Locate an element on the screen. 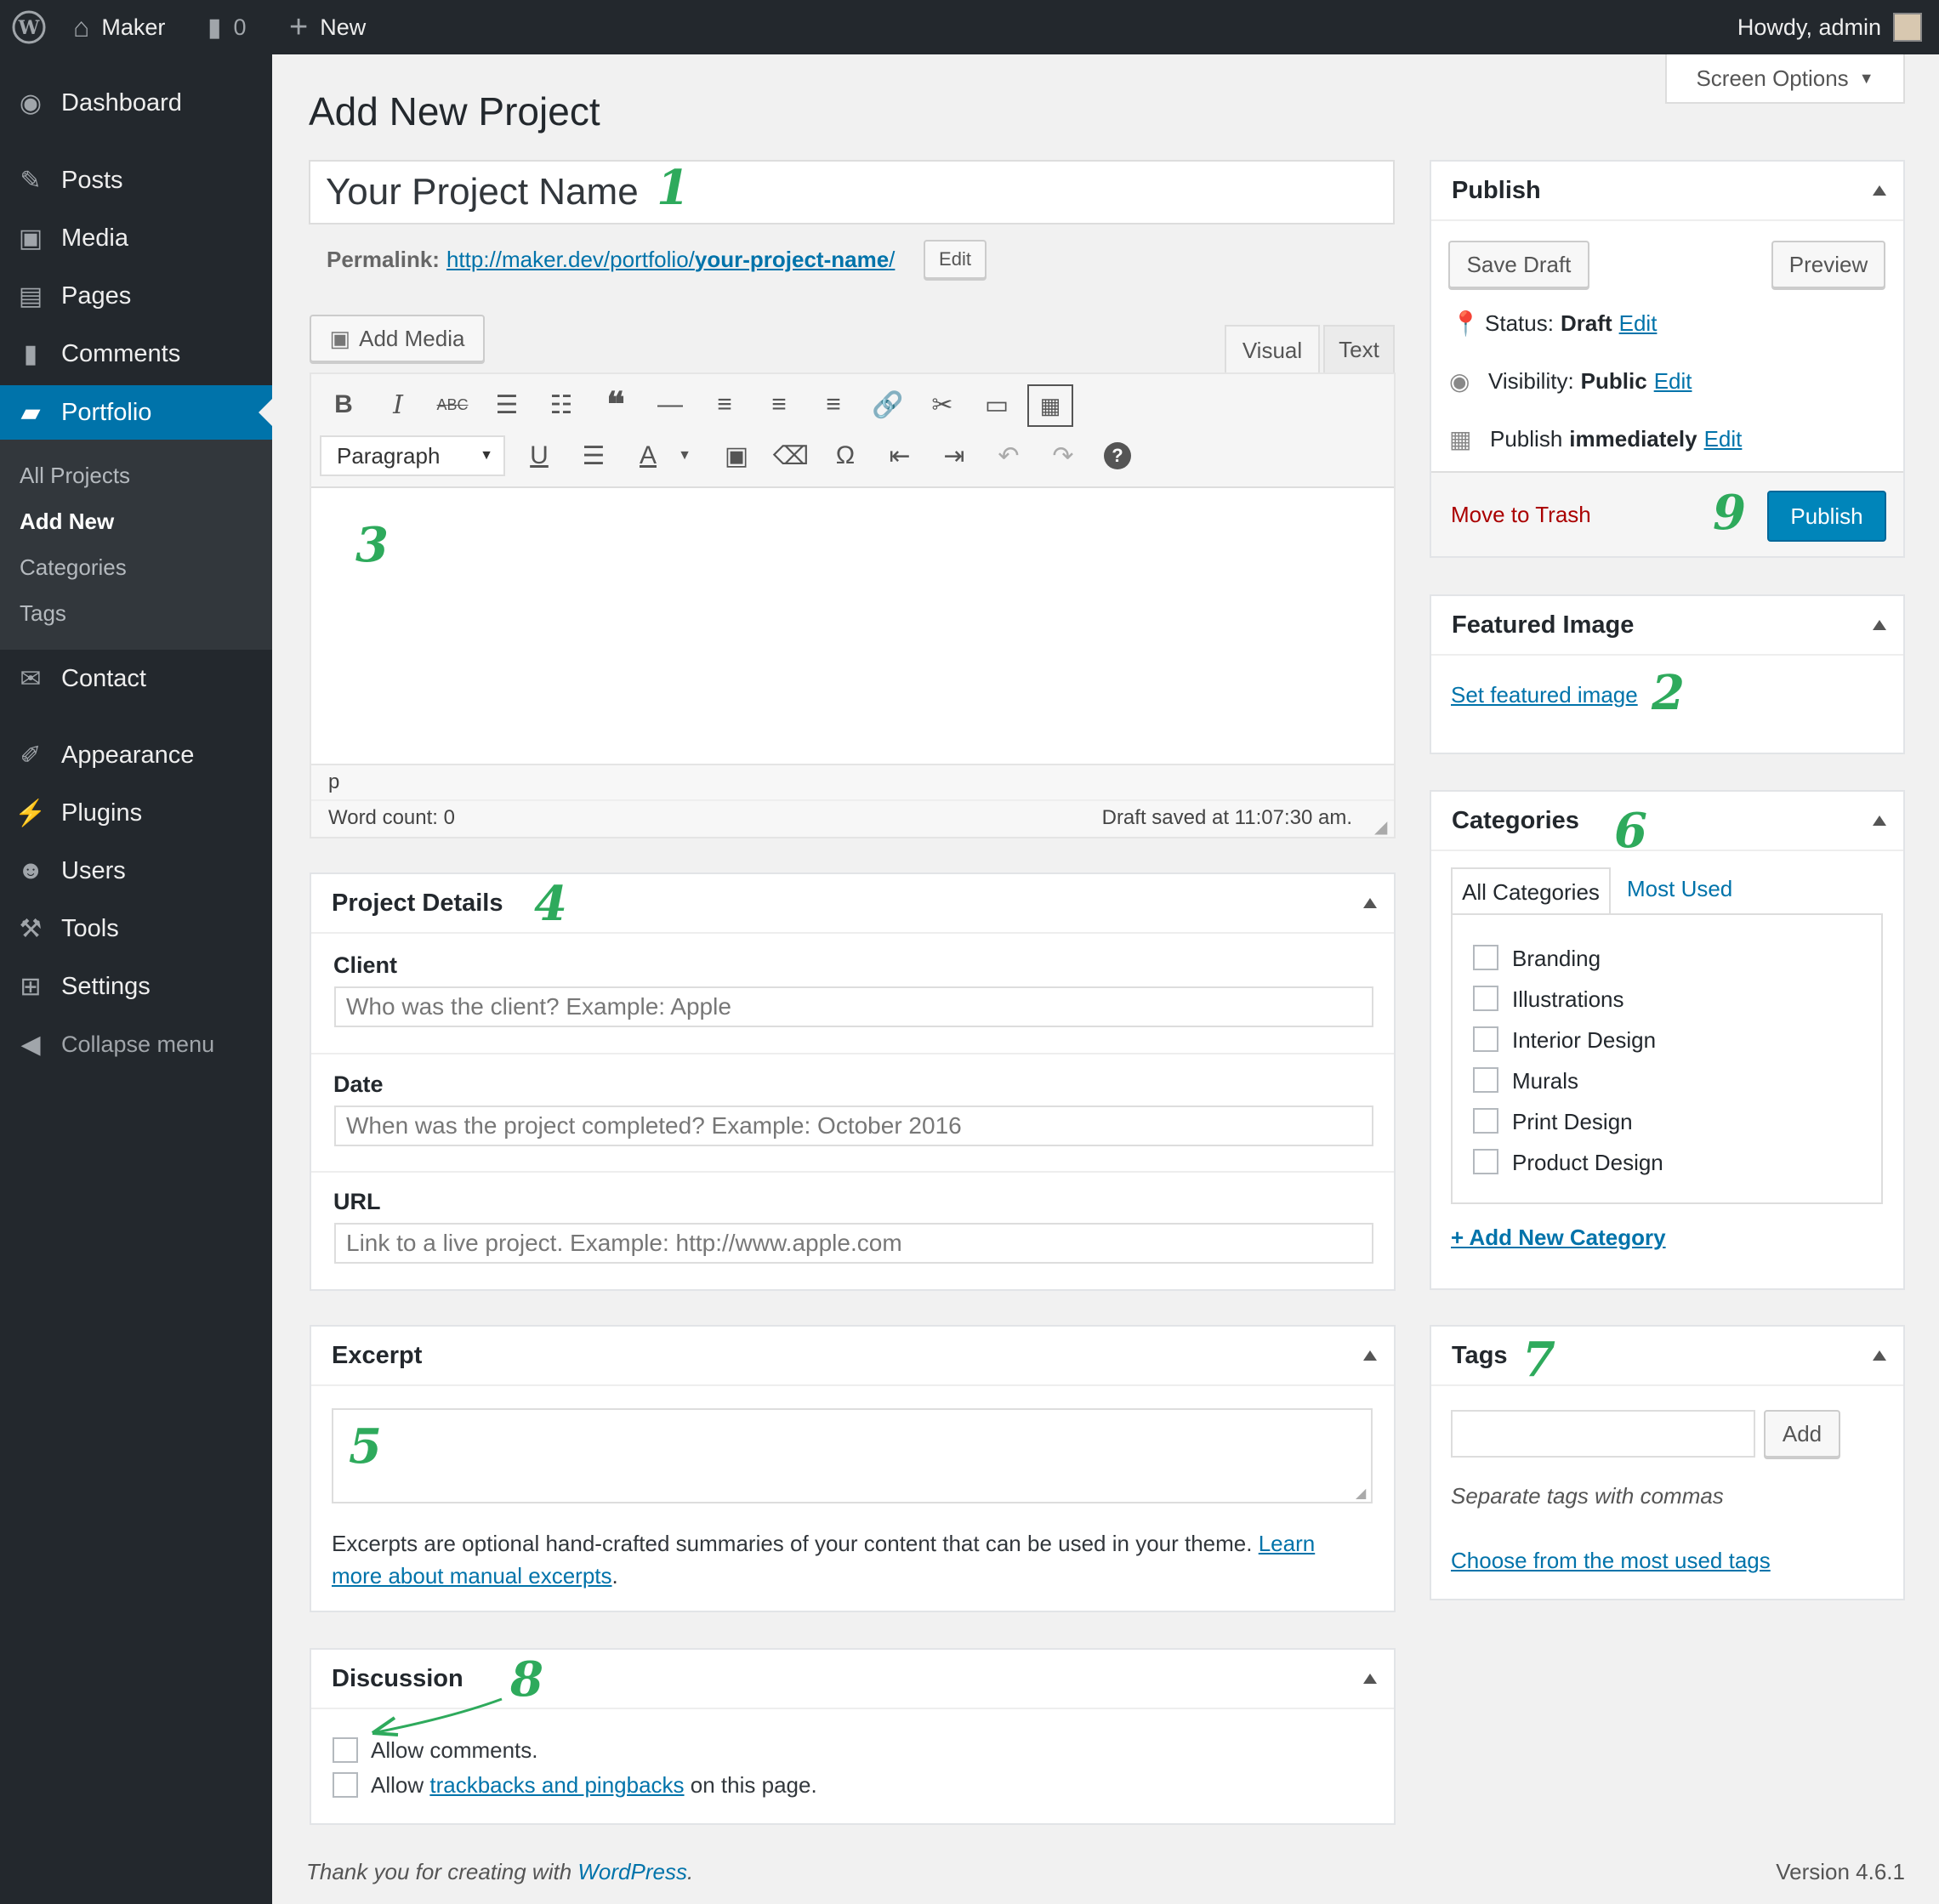 Image resolution: width=1939 pixels, height=1904 pixels. sidebar-item-media: ▣ Media is located at coordinates (136, 238).